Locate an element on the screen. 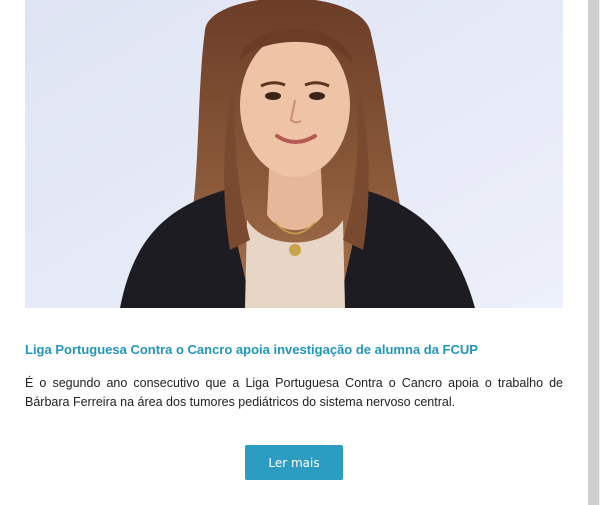 Image resolution: width=600 pixels, height=505 pixels. read-more-button: Ler mais is located at coordinates (294, 462).